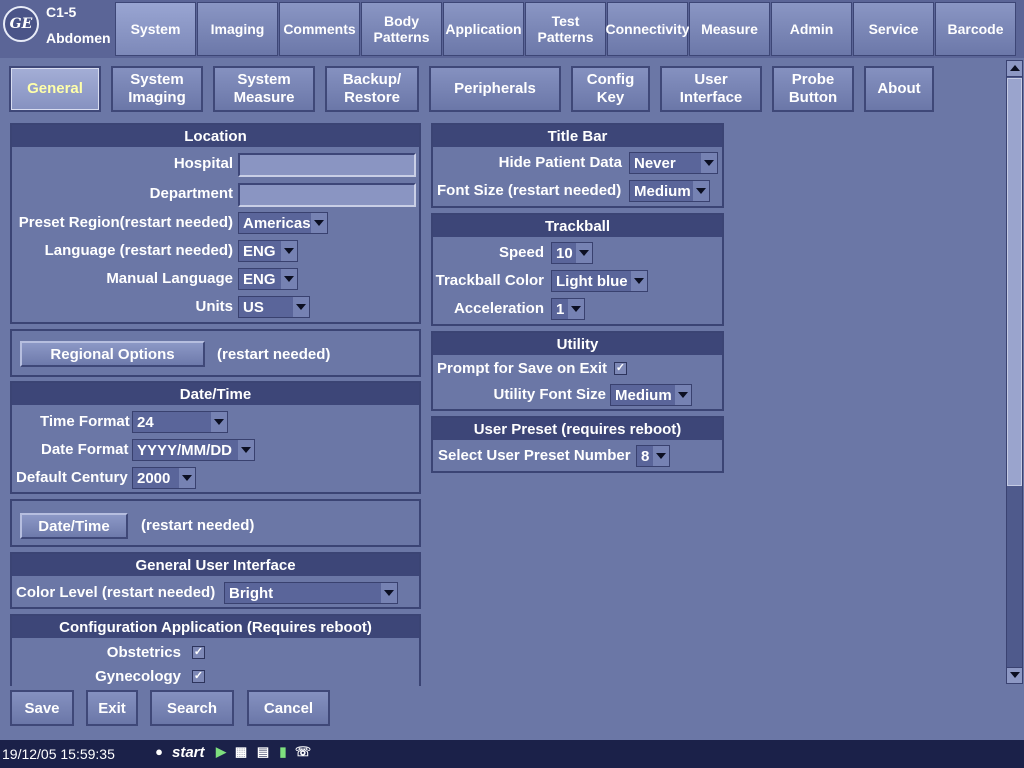 The image size is (1024, 768). What do you see at coordinates (813, 89) in the screenshot?
I see `subtab-probe-button: Probe Button` at bounding box center [813, 89].